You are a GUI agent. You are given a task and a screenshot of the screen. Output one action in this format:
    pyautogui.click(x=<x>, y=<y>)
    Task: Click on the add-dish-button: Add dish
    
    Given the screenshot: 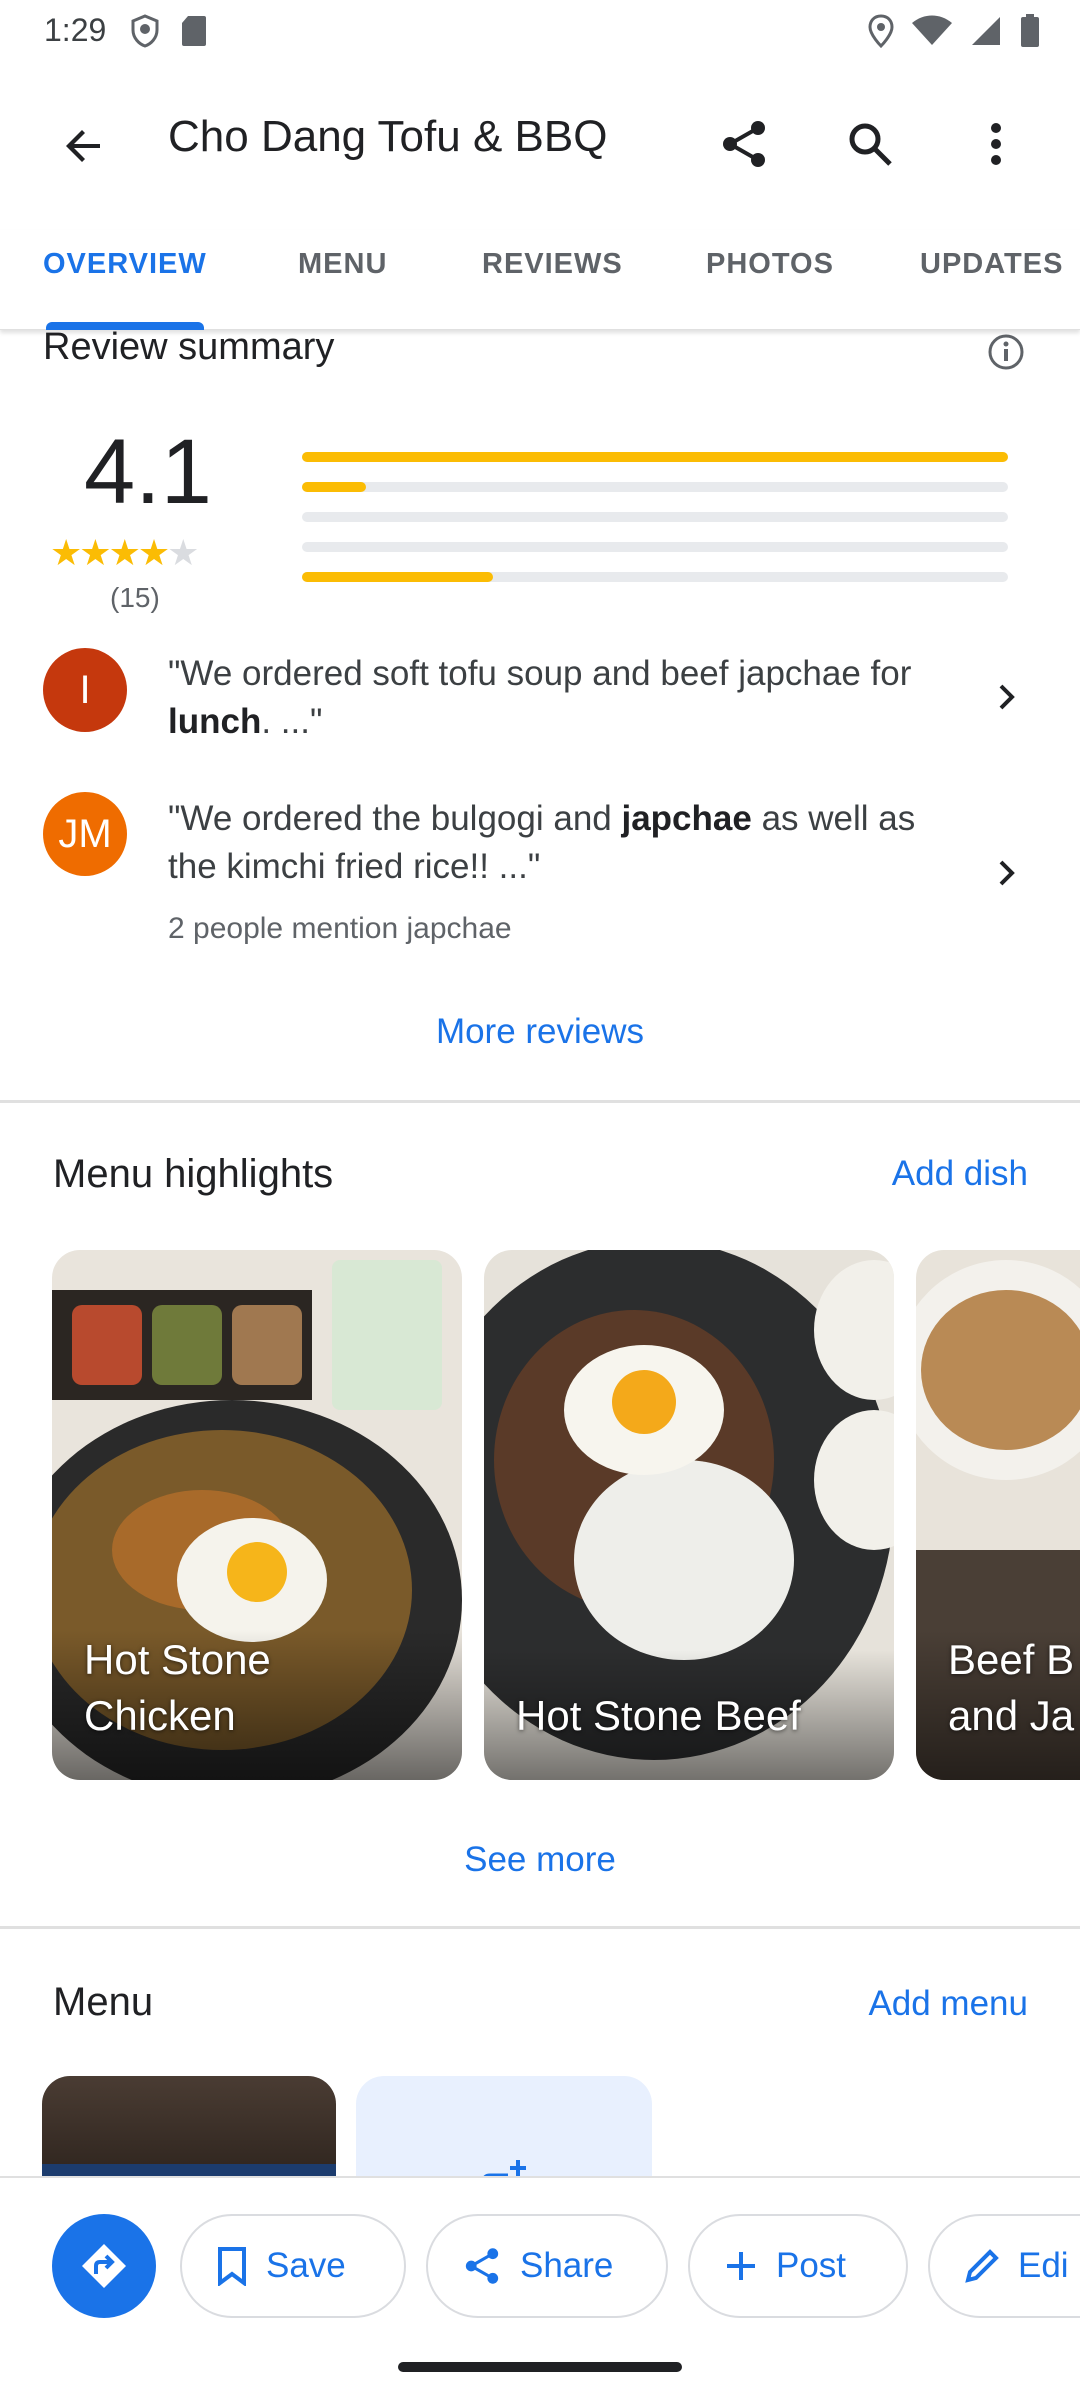 What is the action you would take?
    pyautogui.click(x=960, y=1174)
    